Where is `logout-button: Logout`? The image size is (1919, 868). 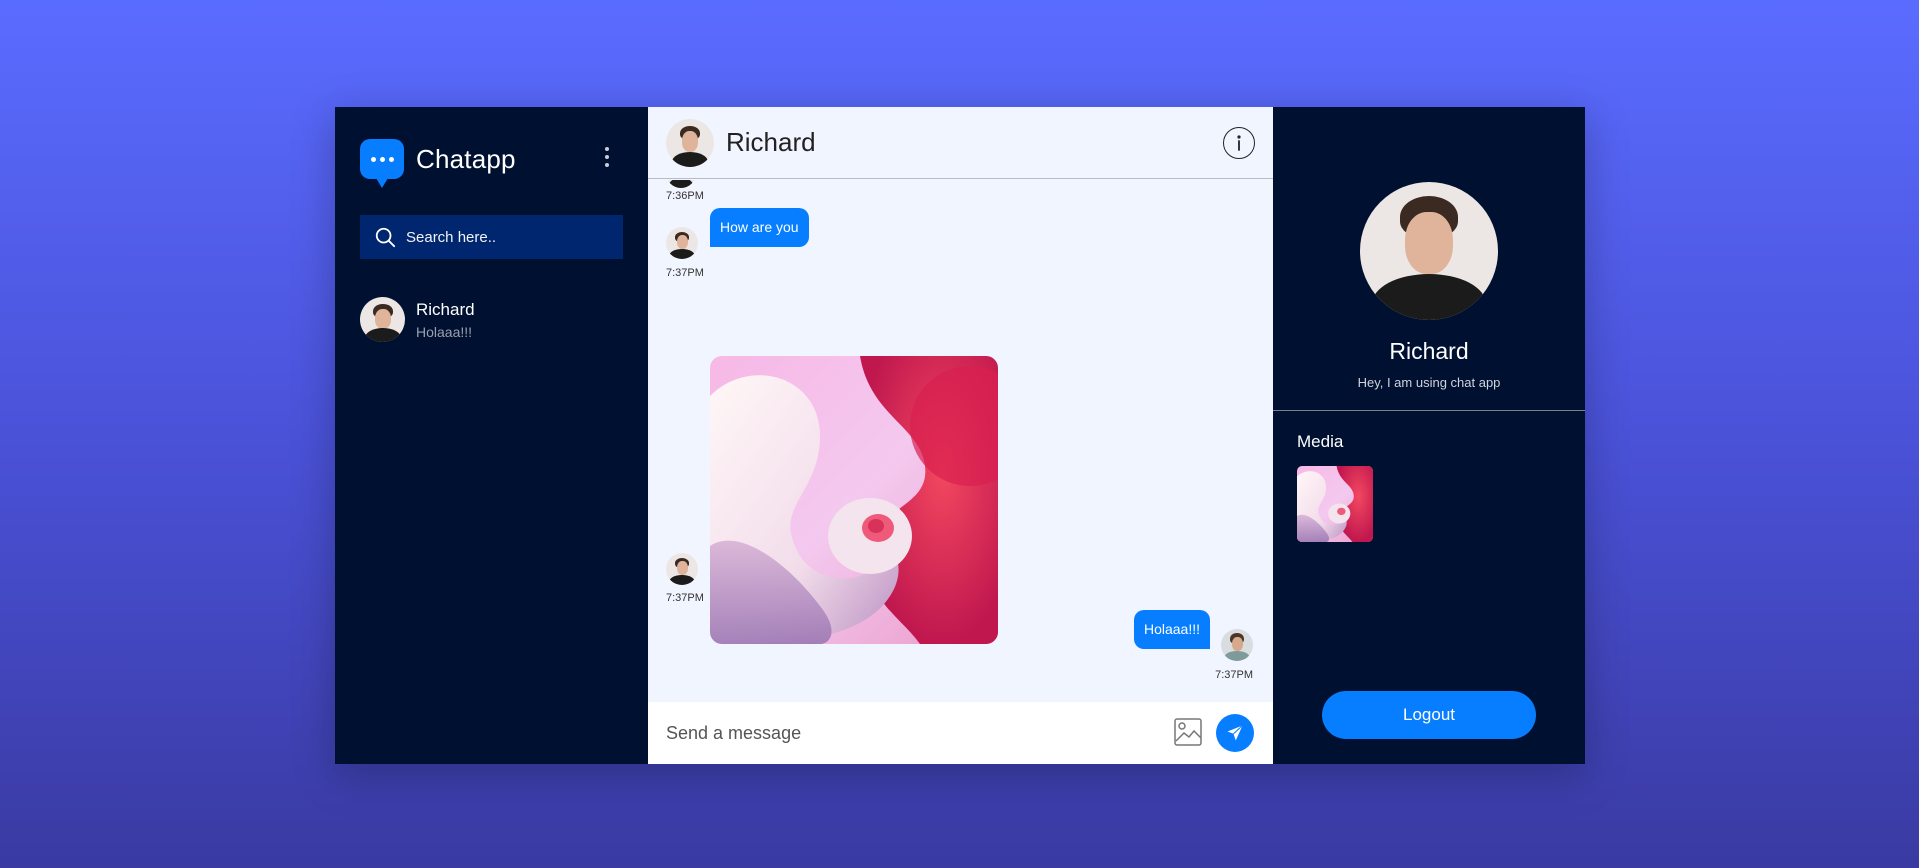
logout-button: Logout is located at coordinates (1429, 715).